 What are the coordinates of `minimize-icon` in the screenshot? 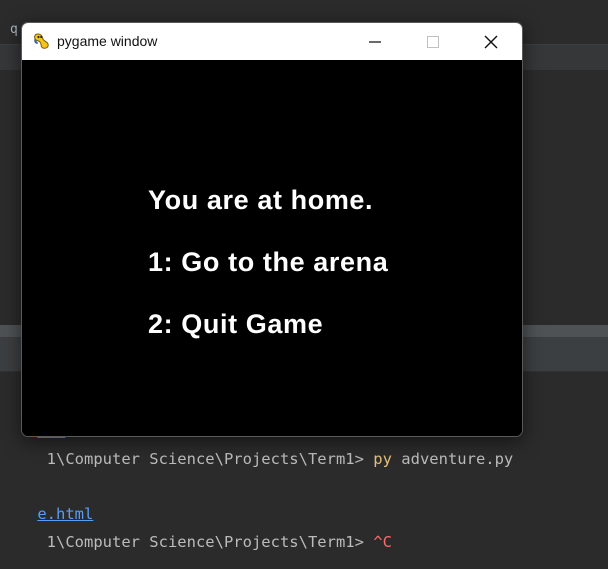 It's located at (375, 41).